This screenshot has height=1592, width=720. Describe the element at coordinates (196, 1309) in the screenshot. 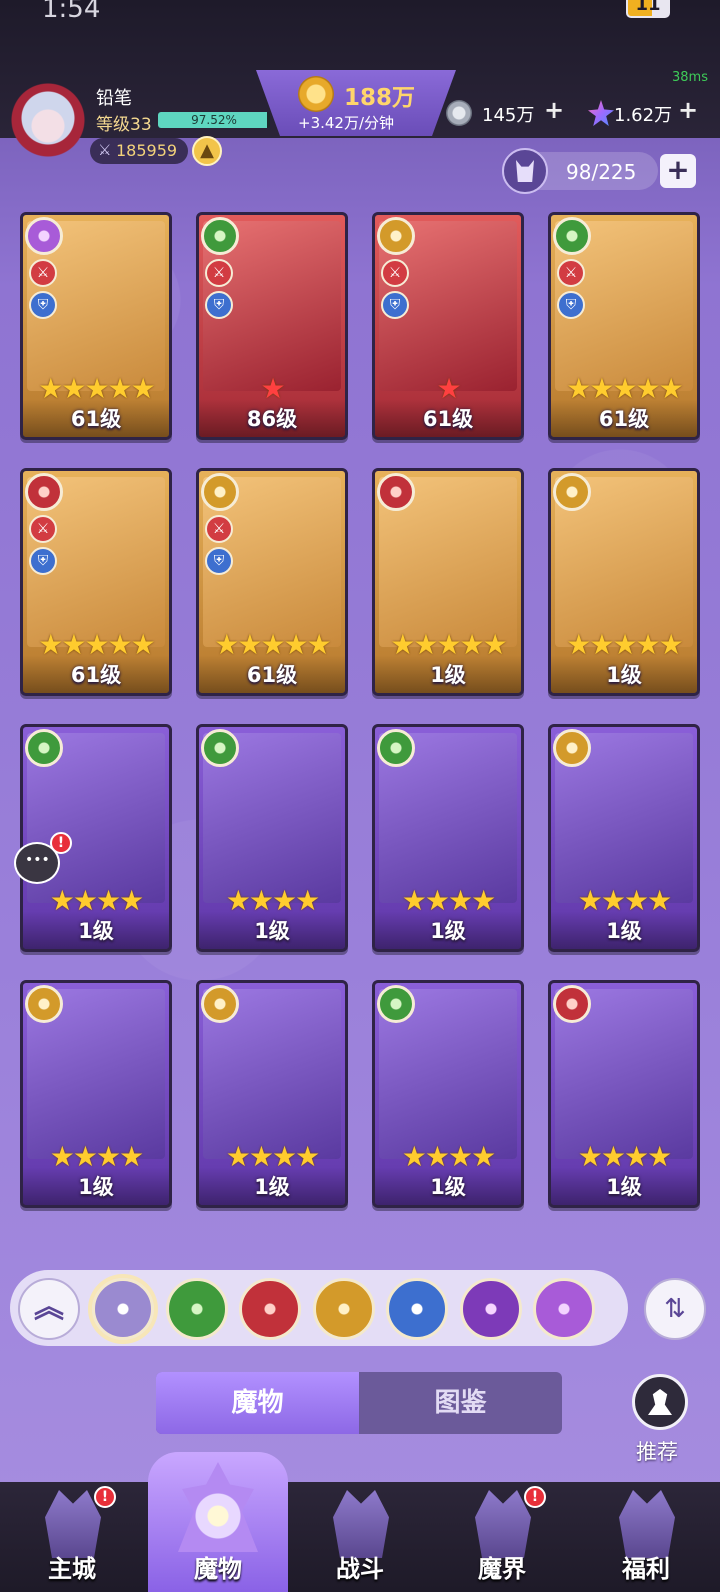

I see `nature-filter-icon` at that location.